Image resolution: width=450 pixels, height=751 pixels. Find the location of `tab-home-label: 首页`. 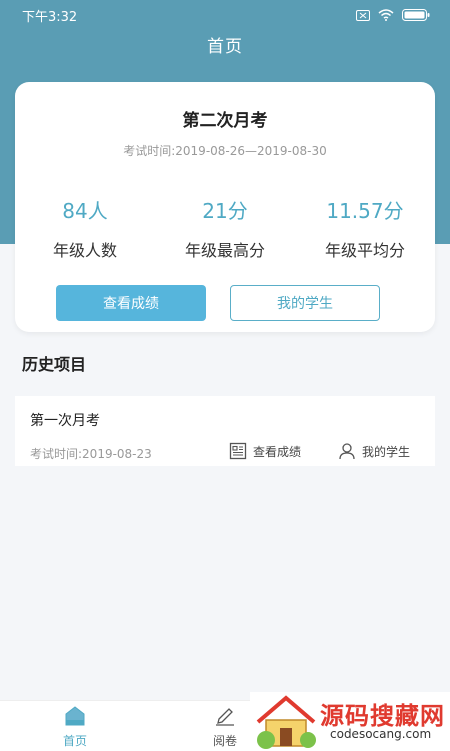

tab-home-label: 首页 is located at coordinates (74, 741).